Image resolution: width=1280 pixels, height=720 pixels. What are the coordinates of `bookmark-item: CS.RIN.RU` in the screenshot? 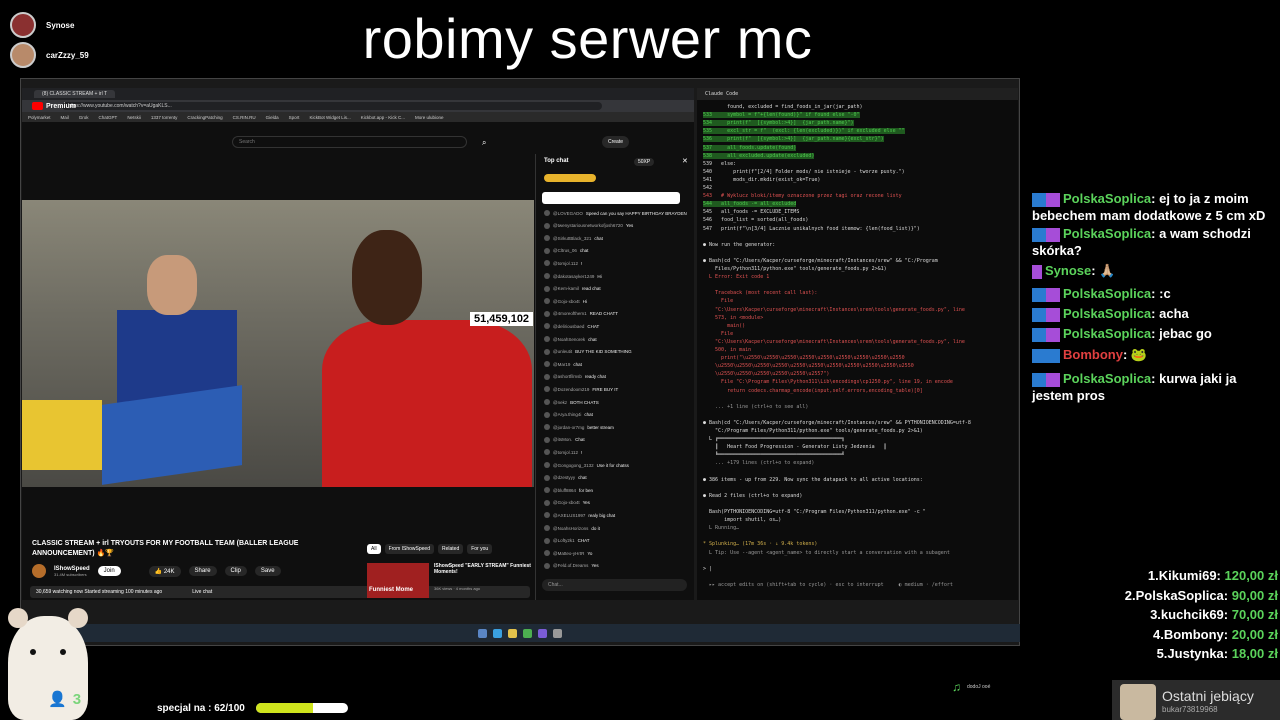 It's located at (244, 117).